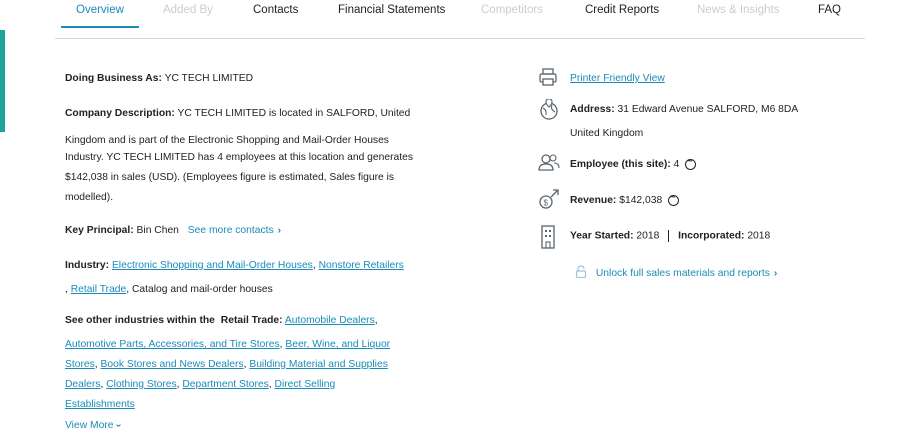 The width and height of the screenshot is (900, 441). What do you see at coordinates (602, 236) in the screenshot?
I see `year-started-label: Year Started:` at bounding box center [602, 236].